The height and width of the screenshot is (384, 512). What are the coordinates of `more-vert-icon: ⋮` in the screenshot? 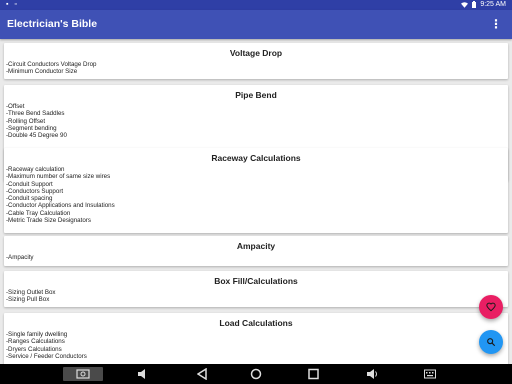 It's located at (496, 24).